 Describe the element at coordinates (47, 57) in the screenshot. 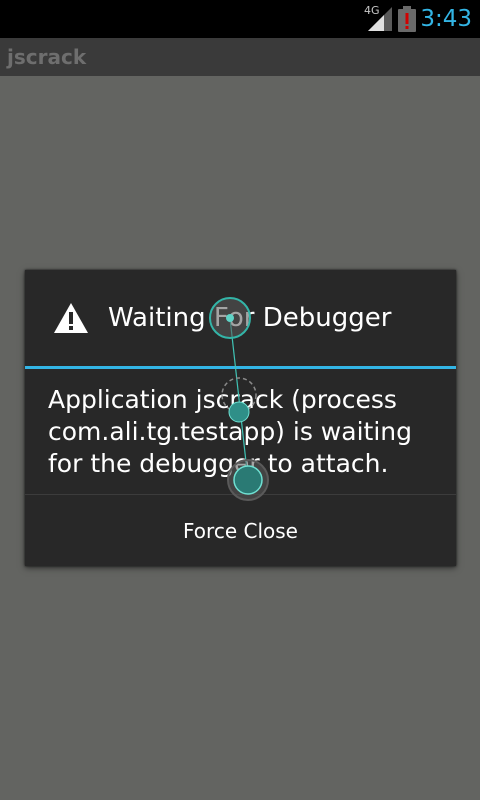

I see `app-title: jscrack` at that location.